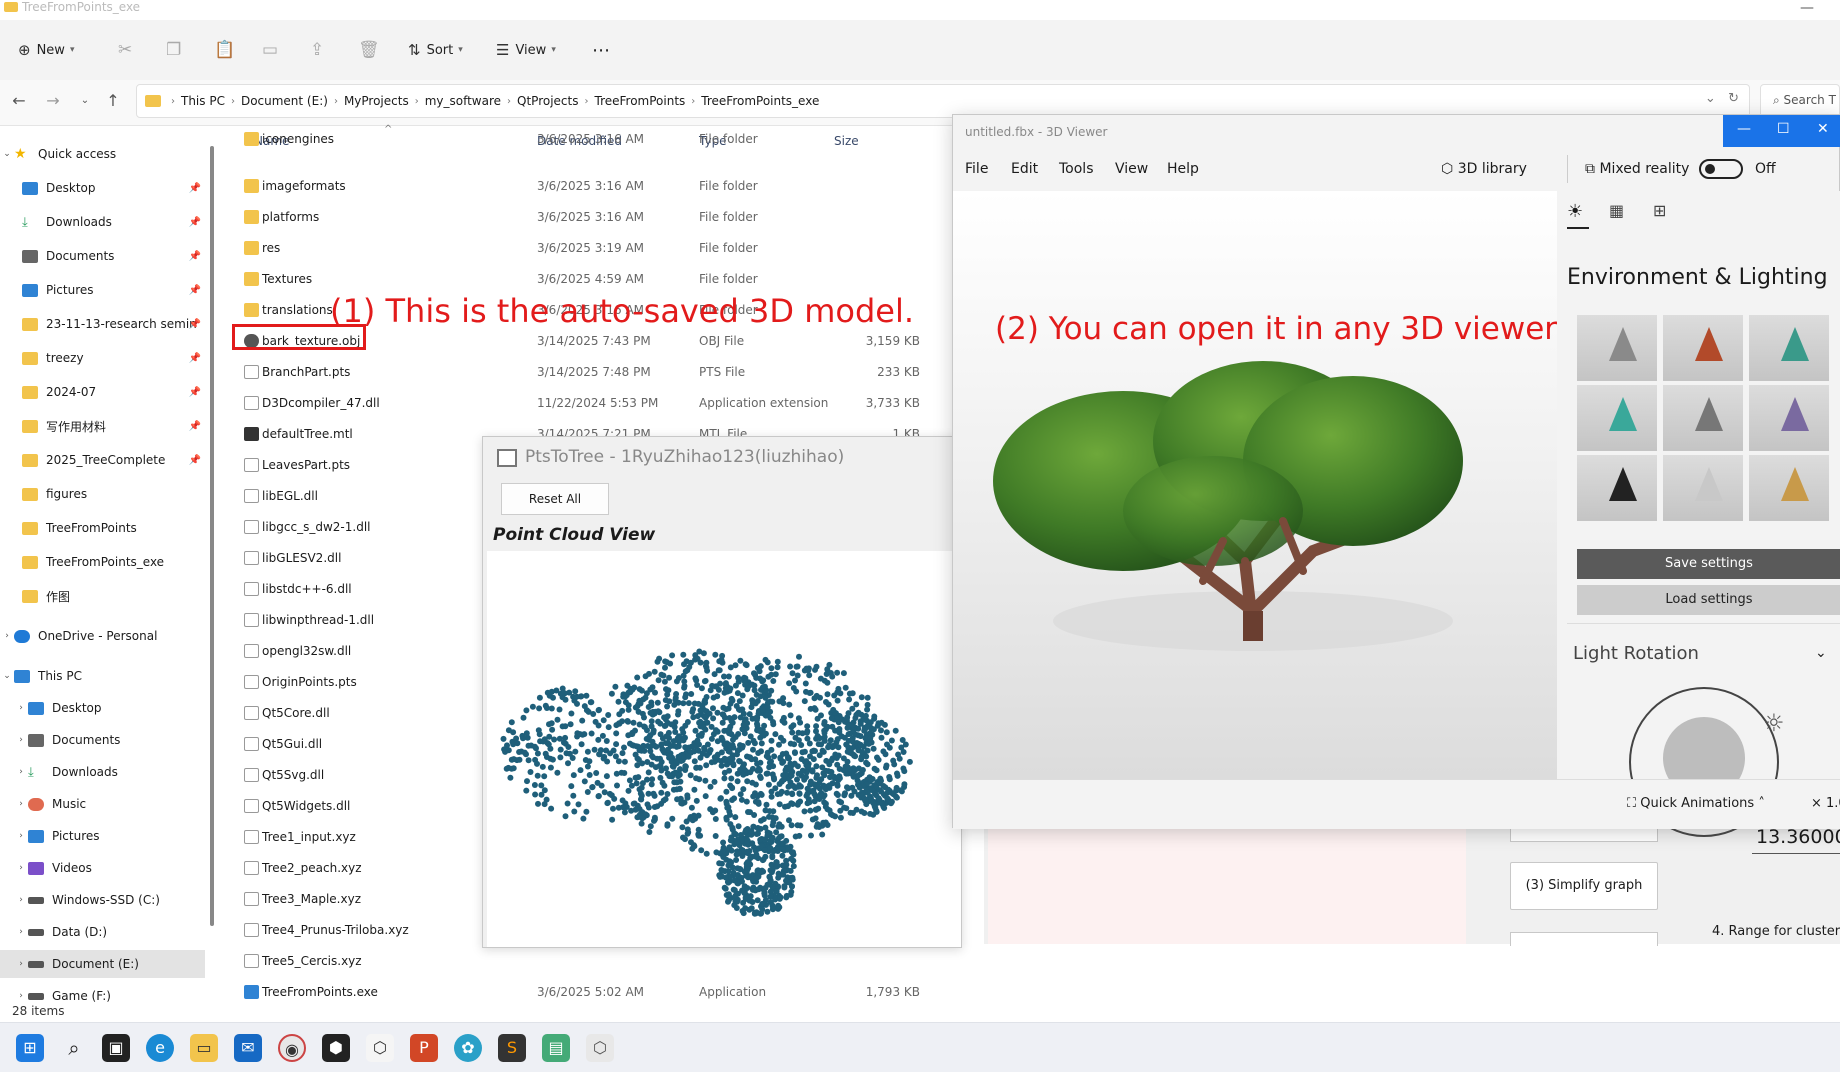 Image resolution: width=1840 pixels, height=1072 pixels. I want to click on point-cloud-canvas, so click(724, 749).